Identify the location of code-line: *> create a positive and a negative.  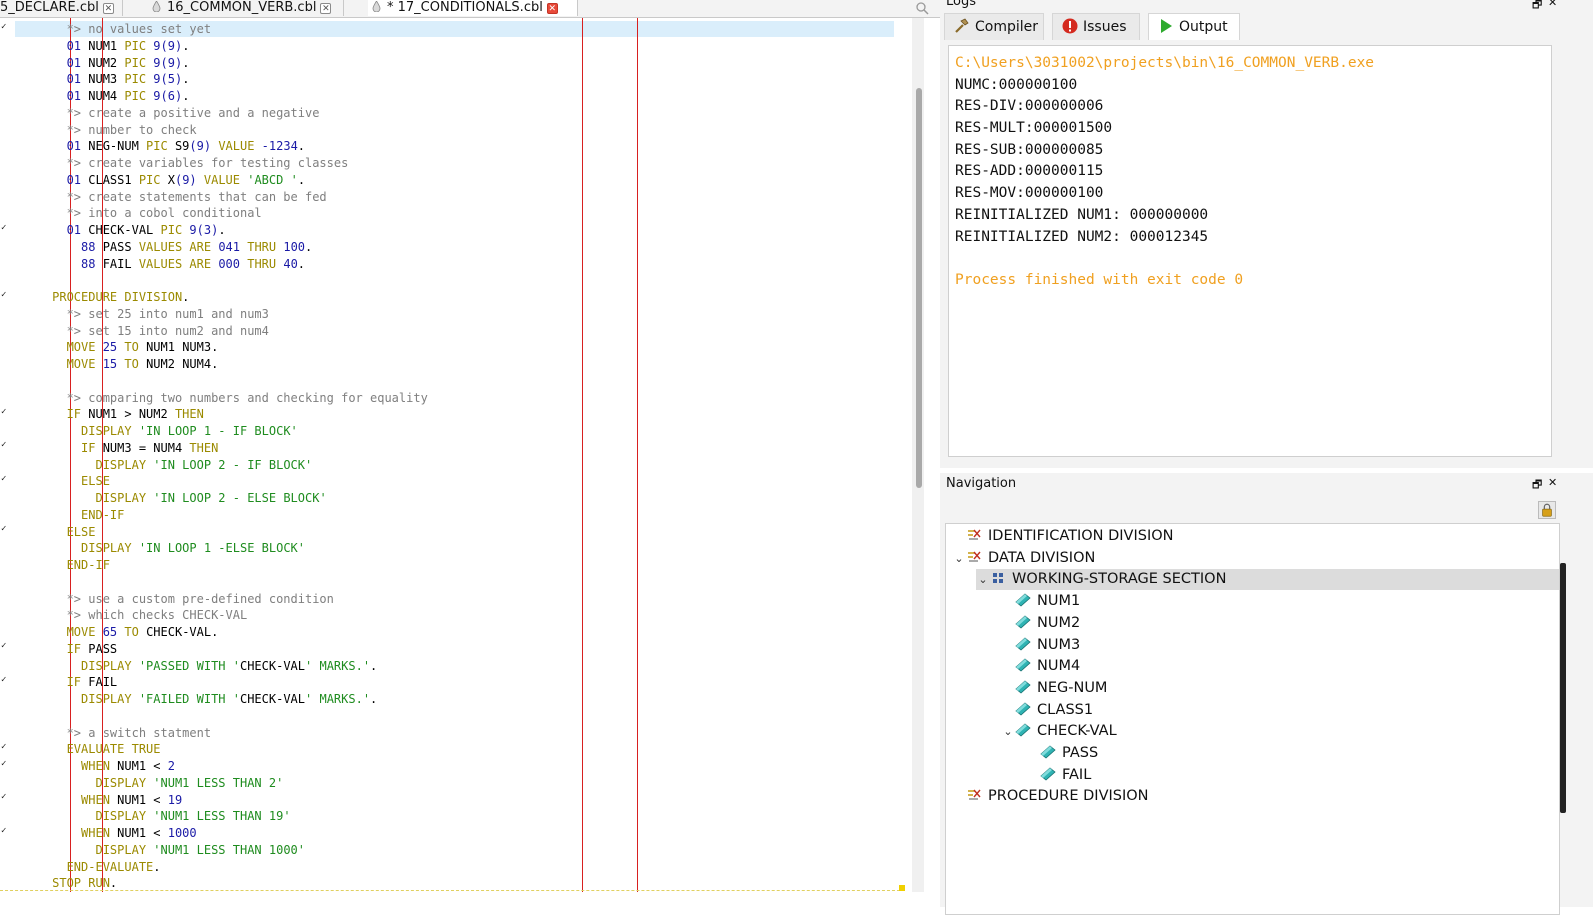
(222, 113).